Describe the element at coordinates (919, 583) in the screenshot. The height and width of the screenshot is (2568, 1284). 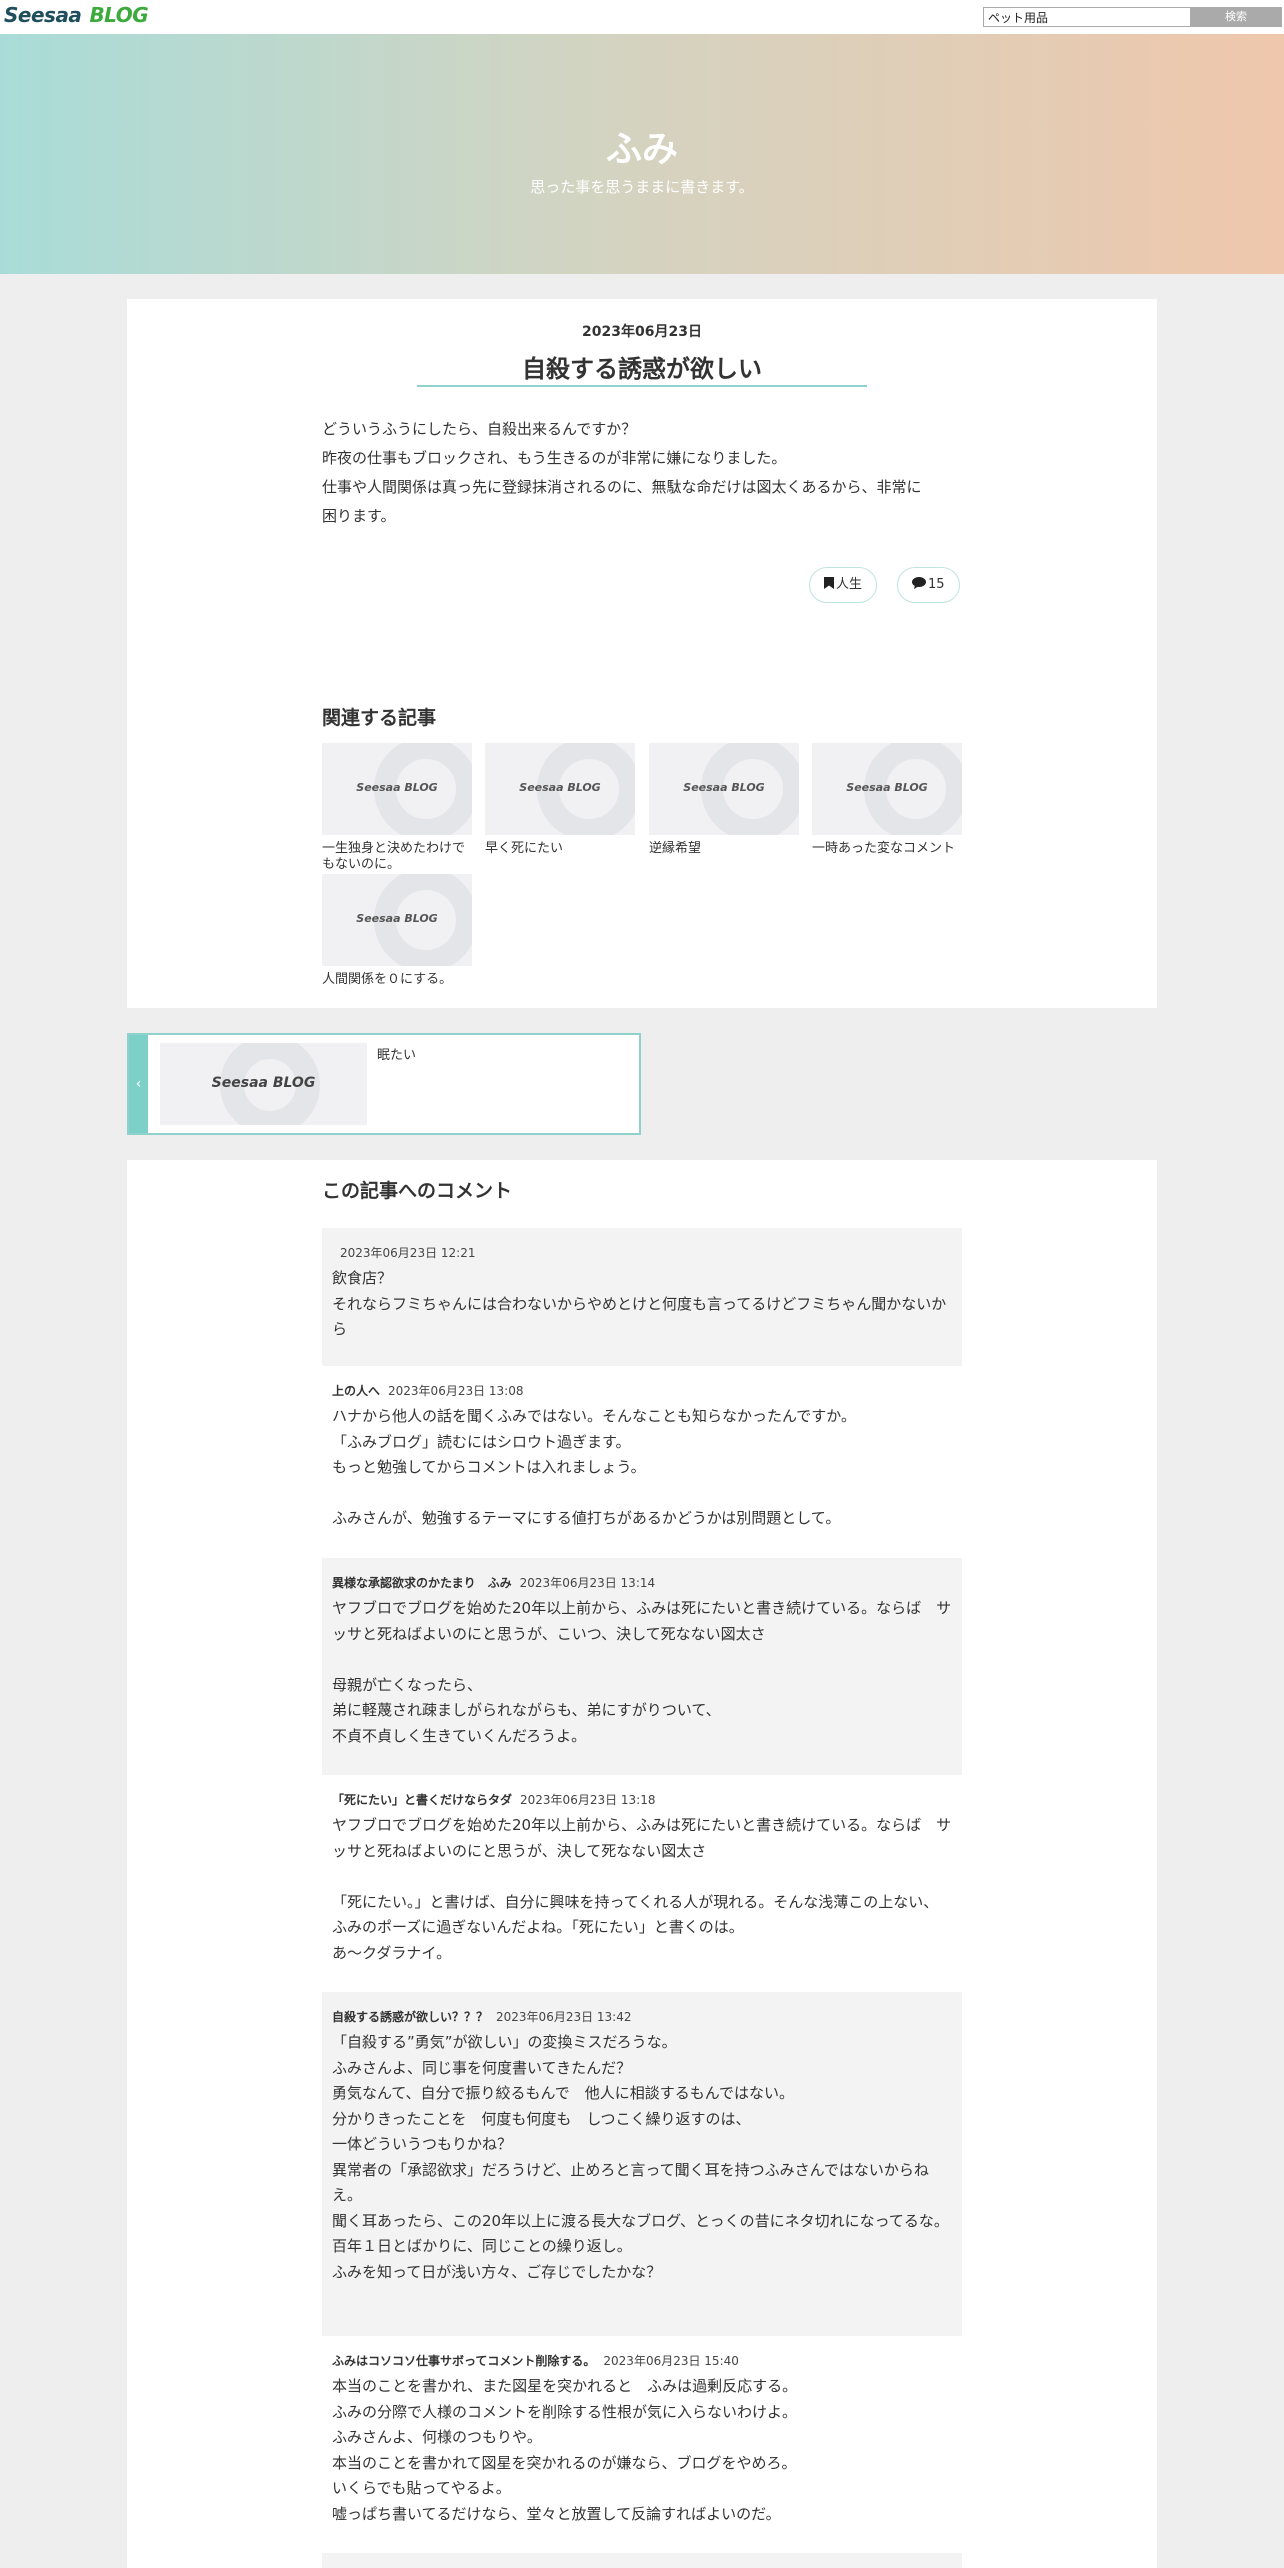
I see `speech-bubble-icon` at that location.